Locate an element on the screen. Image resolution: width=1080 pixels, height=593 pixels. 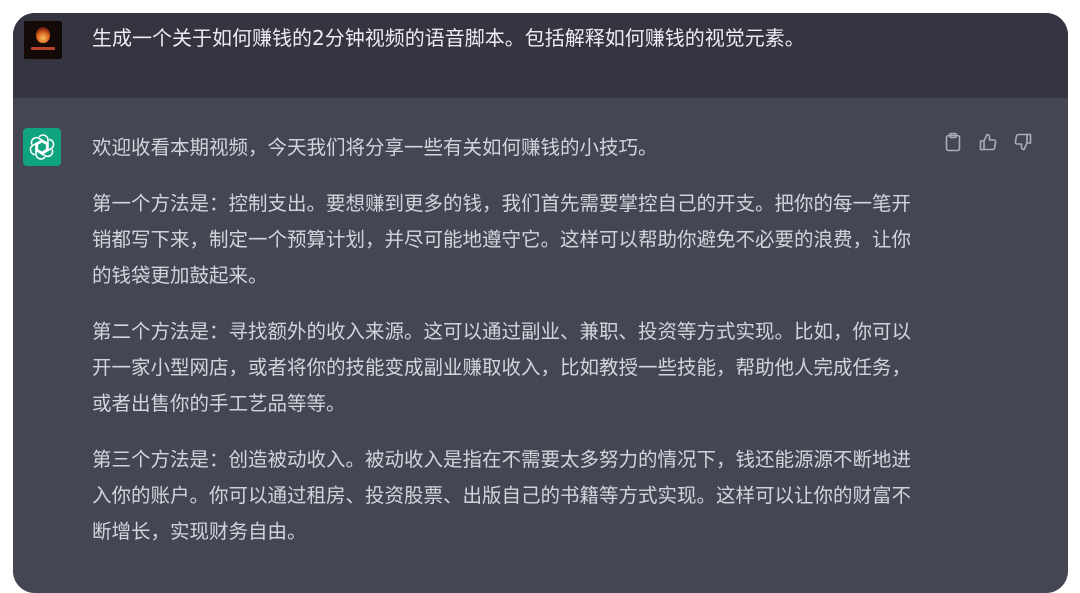
assistant-avatar is located at coordinates (42, 147).